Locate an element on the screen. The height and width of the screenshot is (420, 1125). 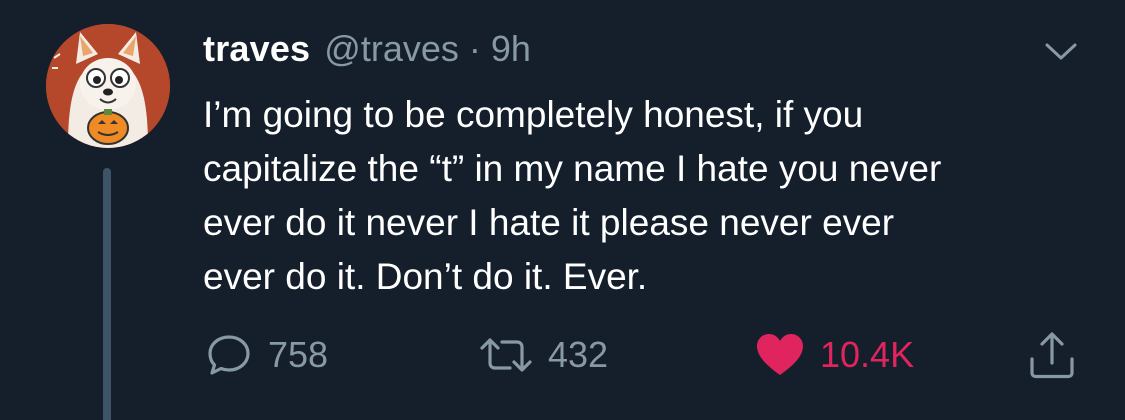
display-name: traves is located at coordinates (256, 49).